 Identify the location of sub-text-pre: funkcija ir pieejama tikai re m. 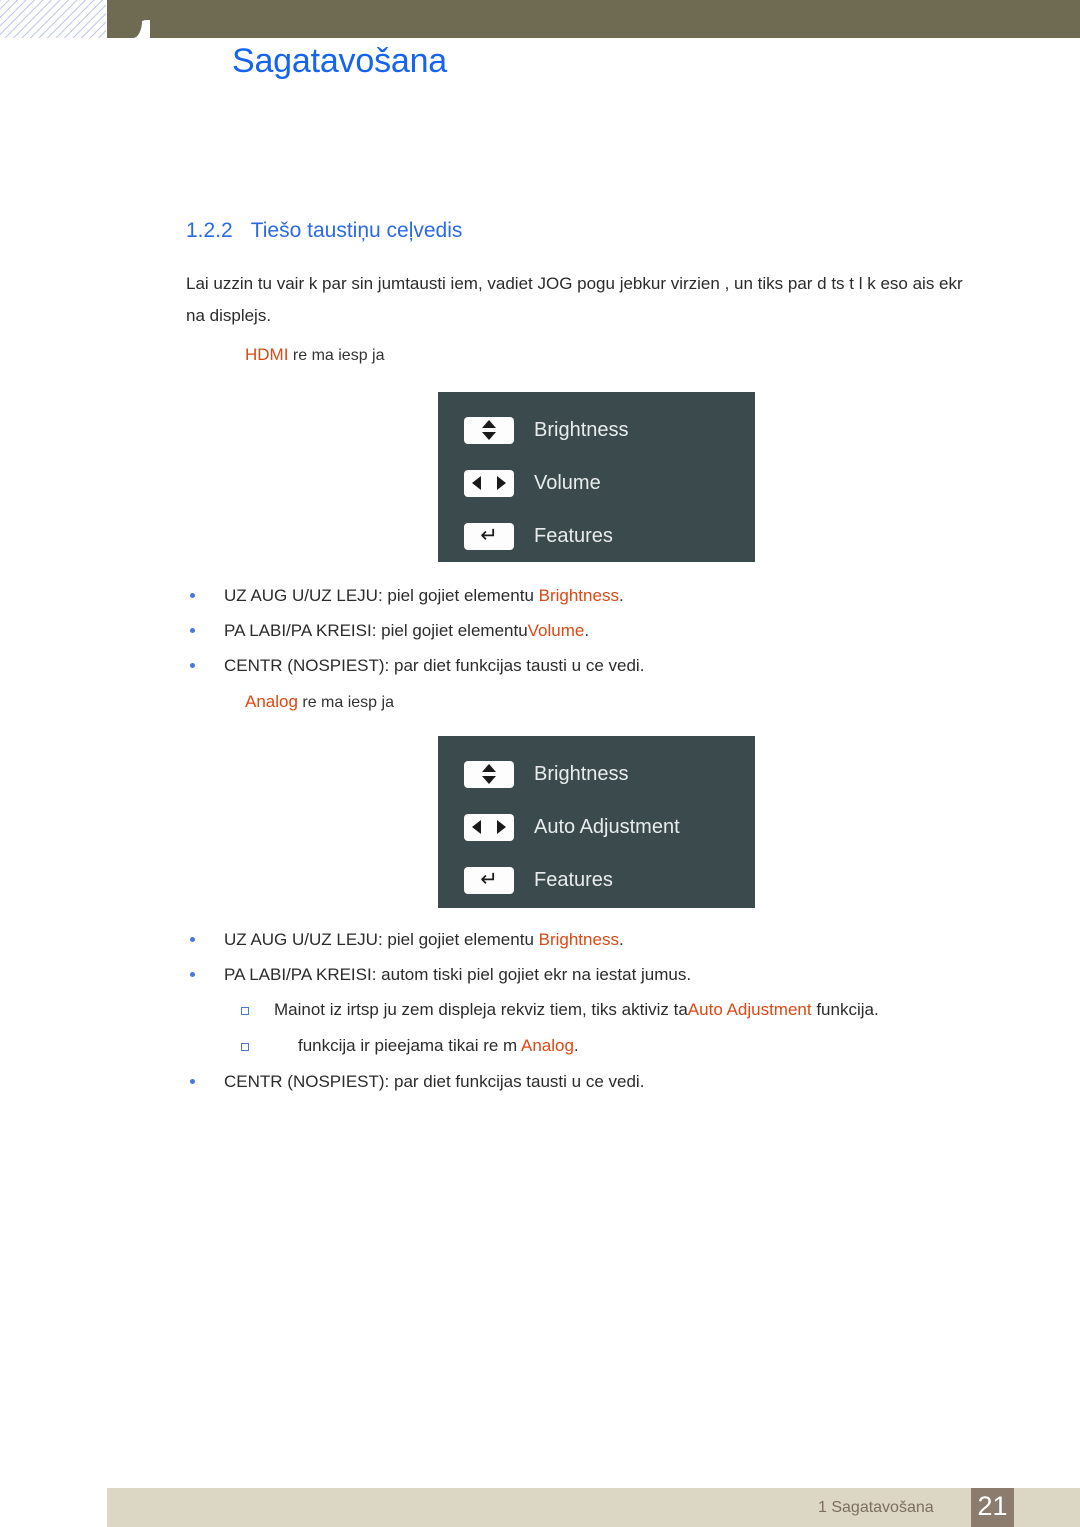
(409, 1045).